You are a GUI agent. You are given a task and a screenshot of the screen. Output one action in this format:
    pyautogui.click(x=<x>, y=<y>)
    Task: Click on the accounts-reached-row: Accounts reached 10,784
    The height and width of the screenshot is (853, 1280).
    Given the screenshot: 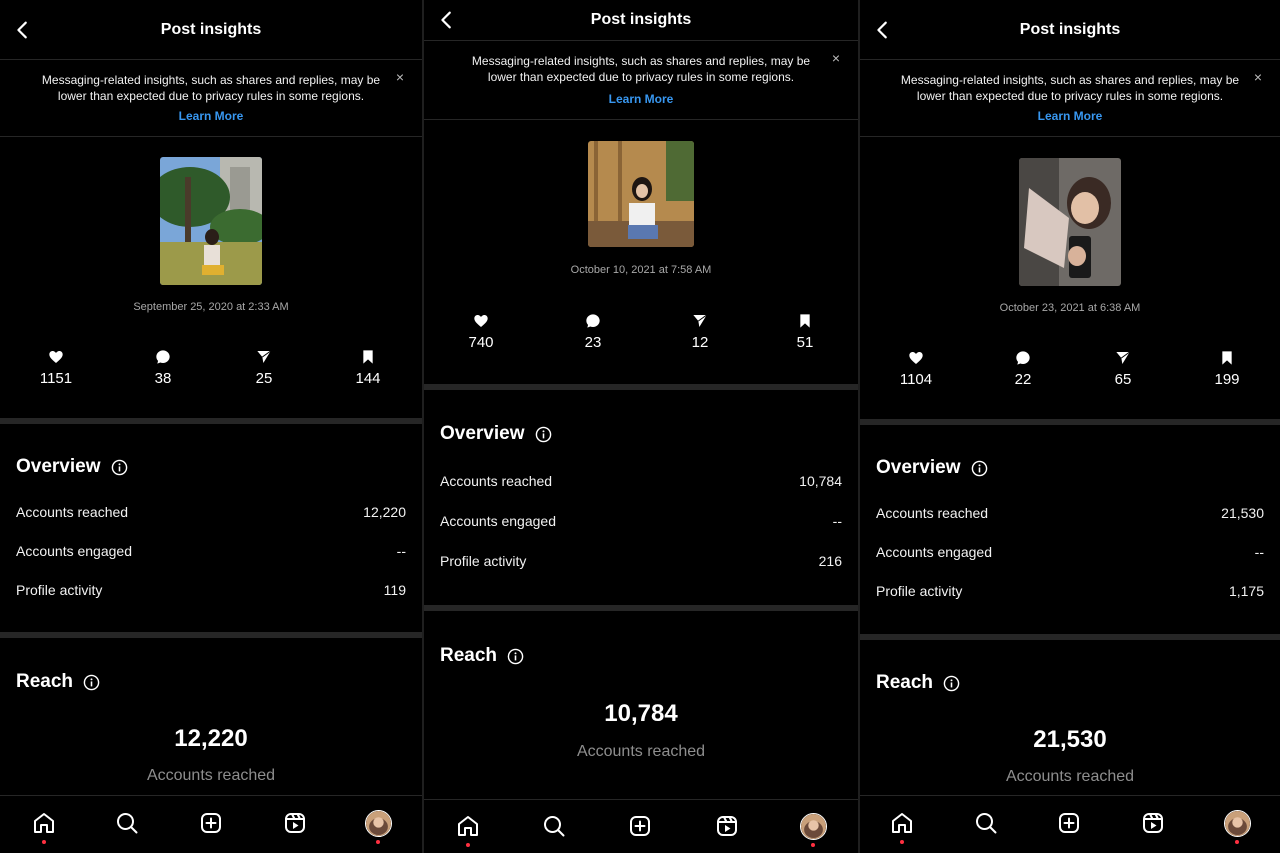 What is the action you would take?
    pyautogui.click(x=641, y=481)
    